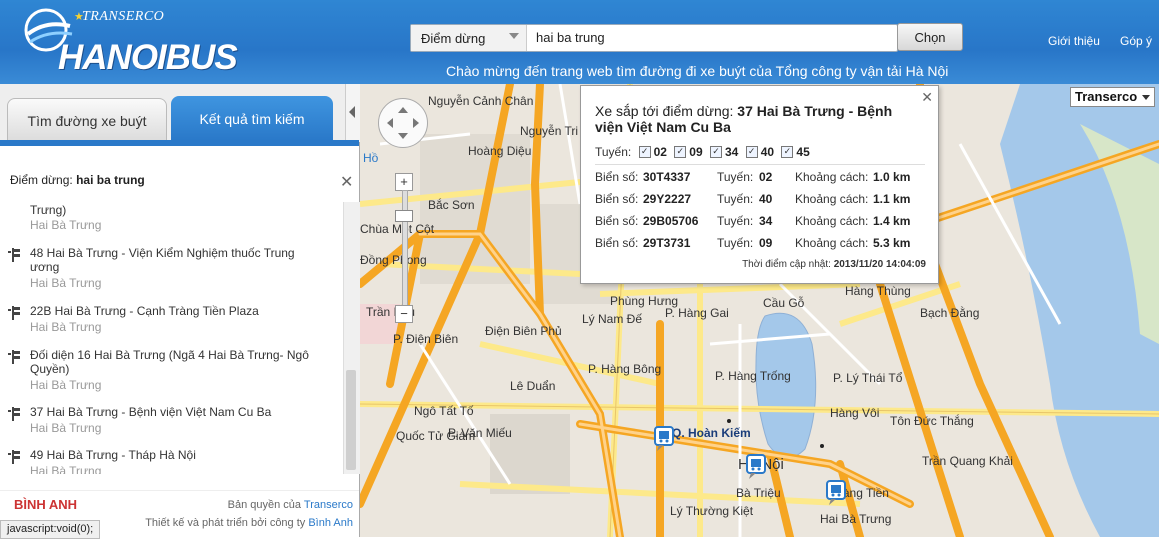 The width and height of the screenshot is (1159, 539). What do you see at coordinates (930, 37) in the screenshot?
I see `choose-button: Chọn` at bounding box center [930, 37].